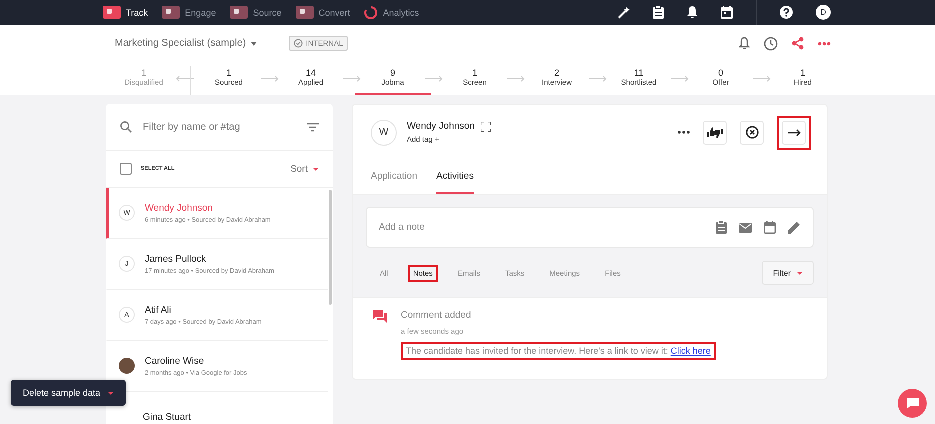 The image size is (935, 424). I want to click on nav-tab: Source, so click(256, 13).